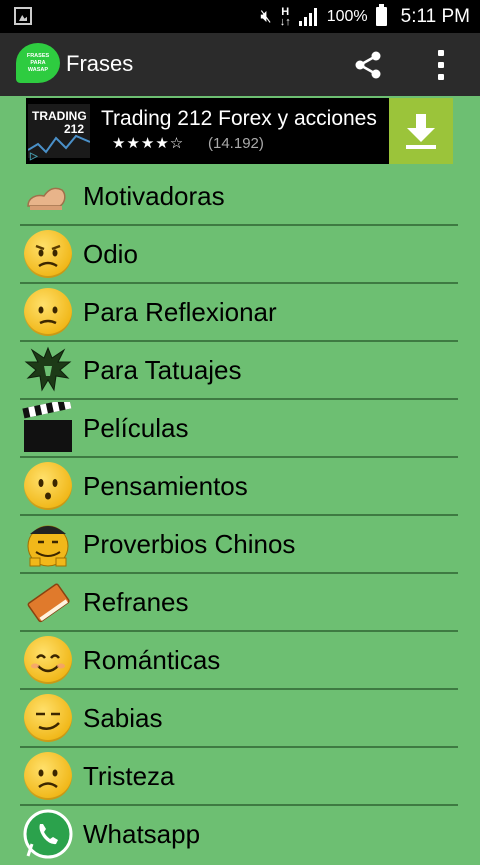  Describe the element at coordinates (136, 428) in the screenshot. I see `list-item-label: Películas` at that location.